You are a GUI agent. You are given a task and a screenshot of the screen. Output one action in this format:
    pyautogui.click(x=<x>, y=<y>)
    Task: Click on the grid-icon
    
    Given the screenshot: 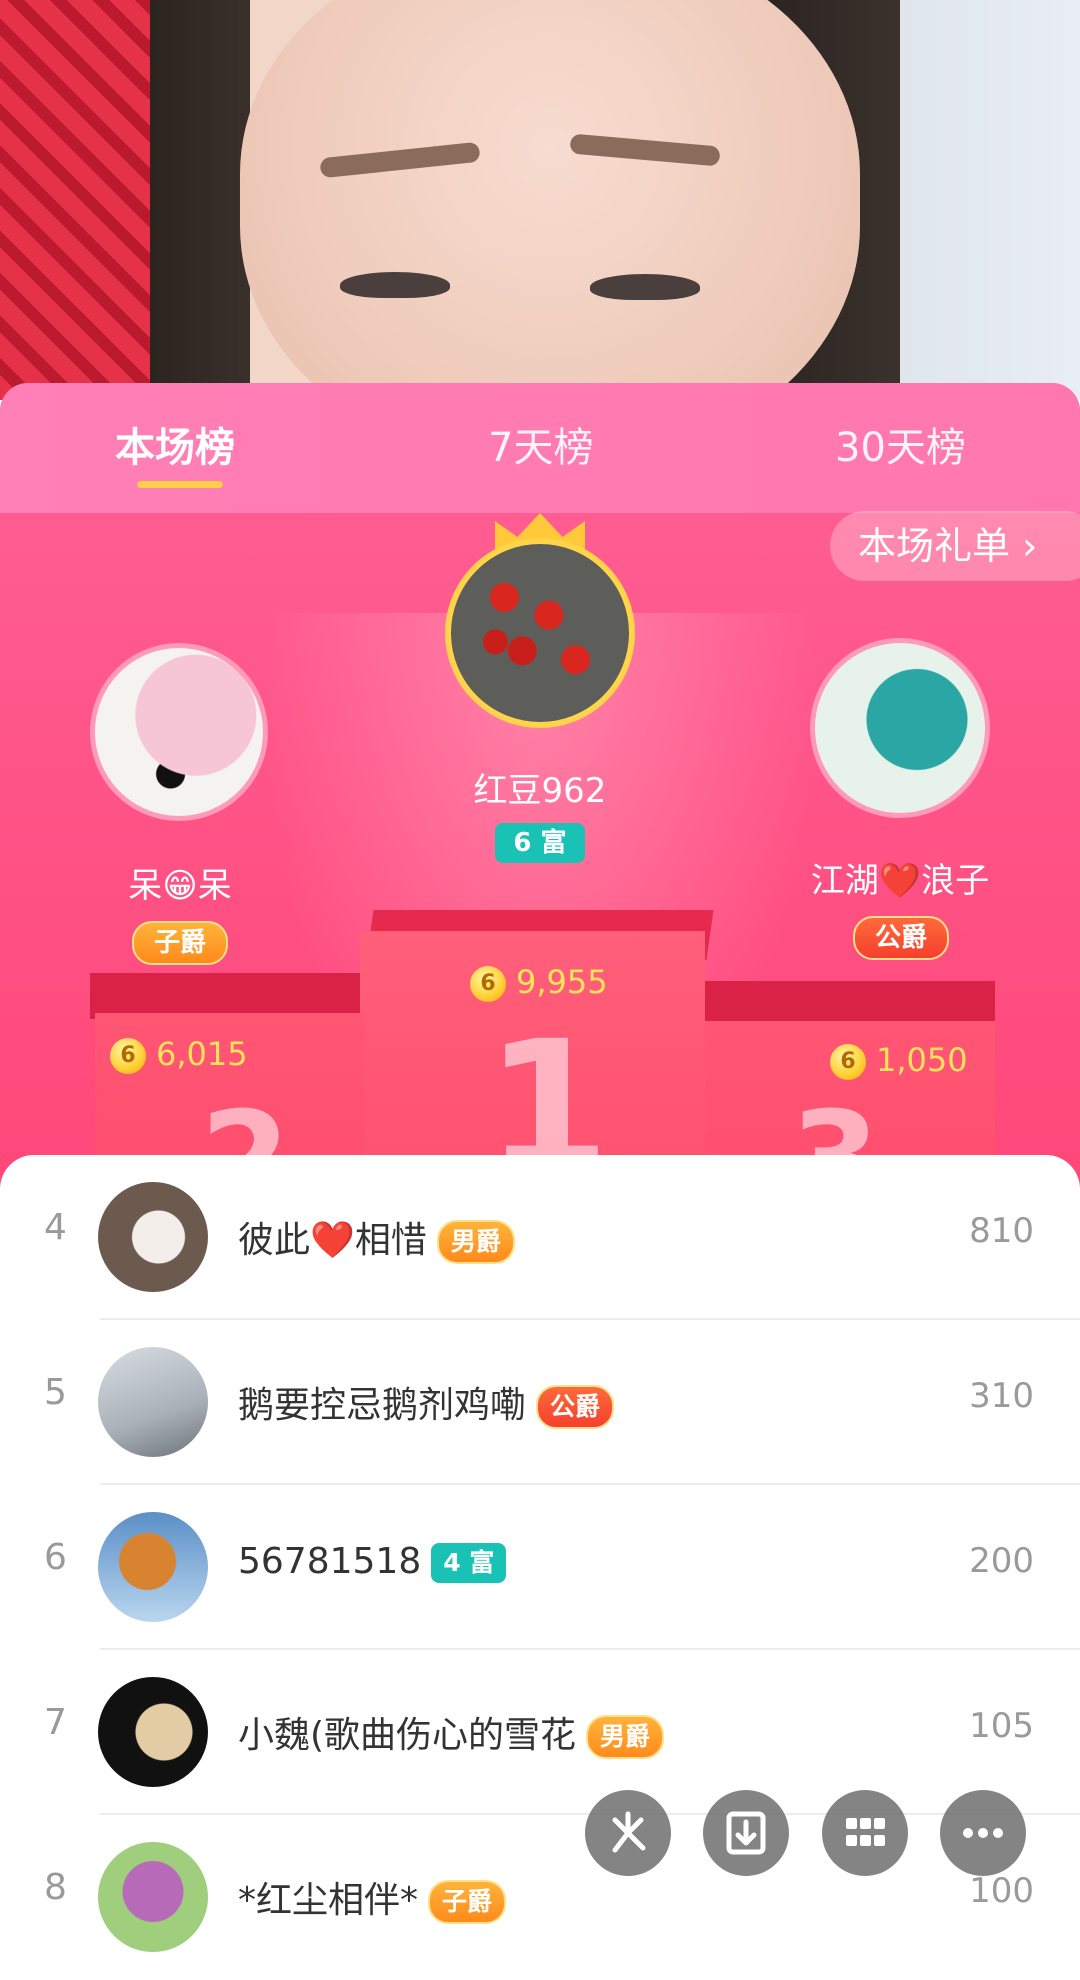 What is the action you would take?
    pyautogui.click(x=865, y=1833)
    